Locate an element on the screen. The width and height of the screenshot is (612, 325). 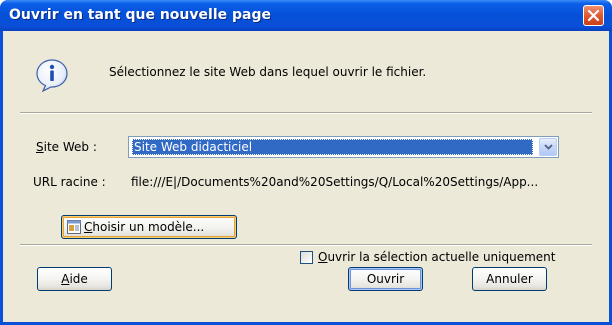
separator-bottom is located at coordinates (306, 245).